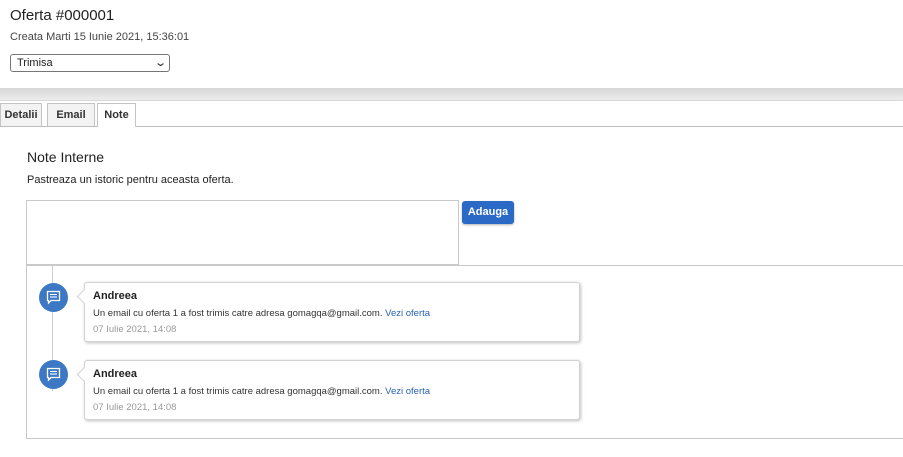  I want to click on tab-email: Email, so click(71, 114).